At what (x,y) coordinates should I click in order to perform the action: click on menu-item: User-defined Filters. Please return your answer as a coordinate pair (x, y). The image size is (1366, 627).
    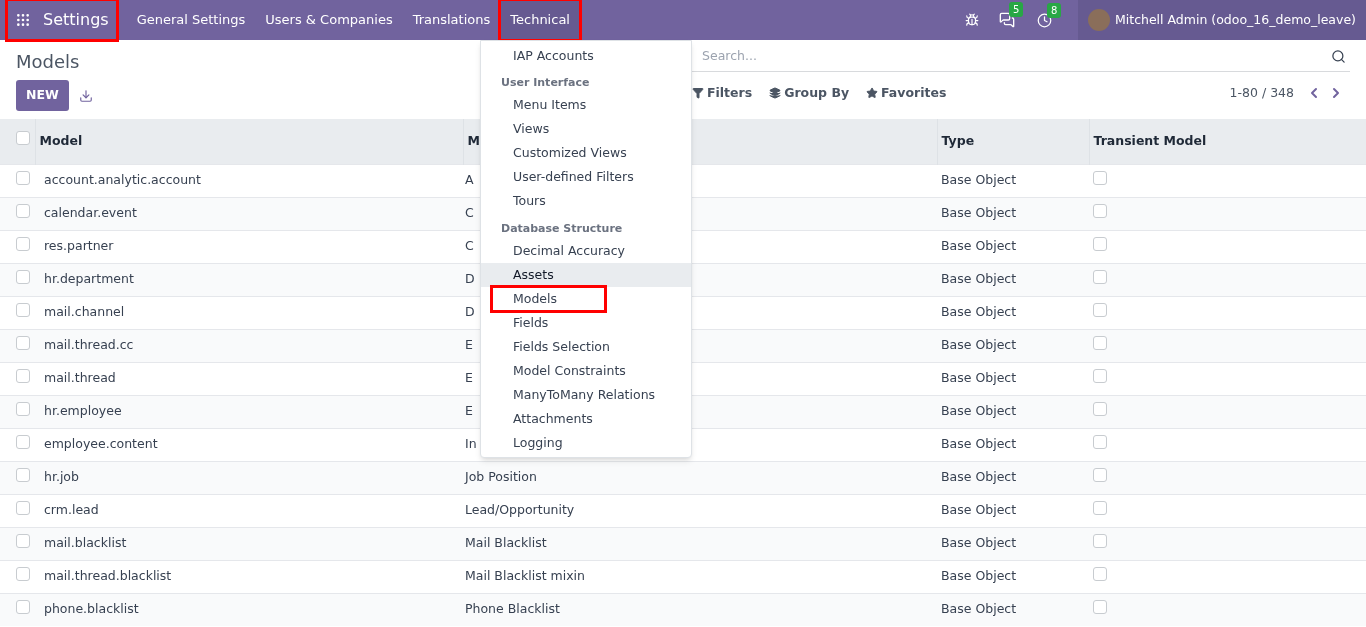
    Looking at the image, I should click on (563, 177).